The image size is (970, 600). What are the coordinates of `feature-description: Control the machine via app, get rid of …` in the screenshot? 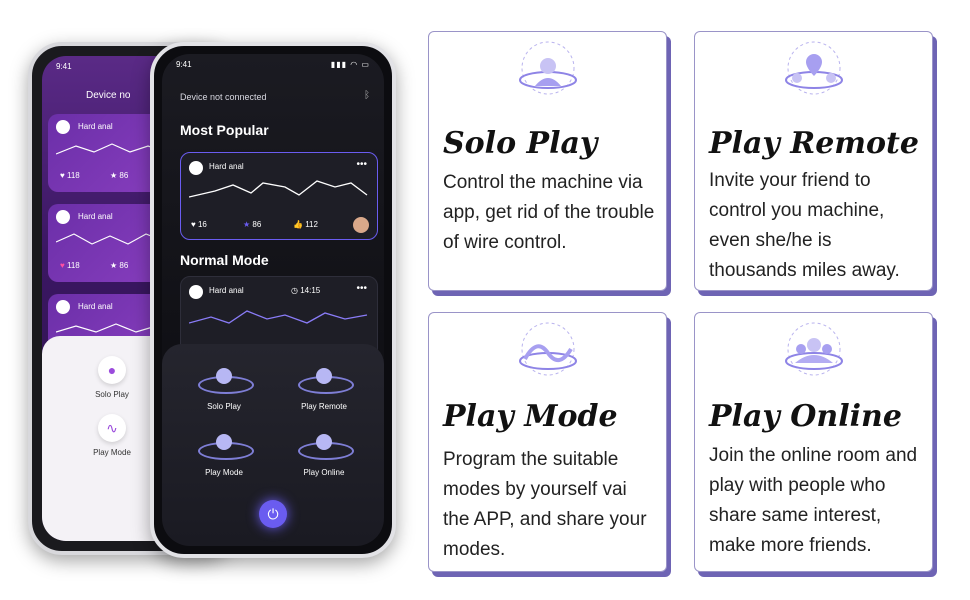 It's located at (549, 212).